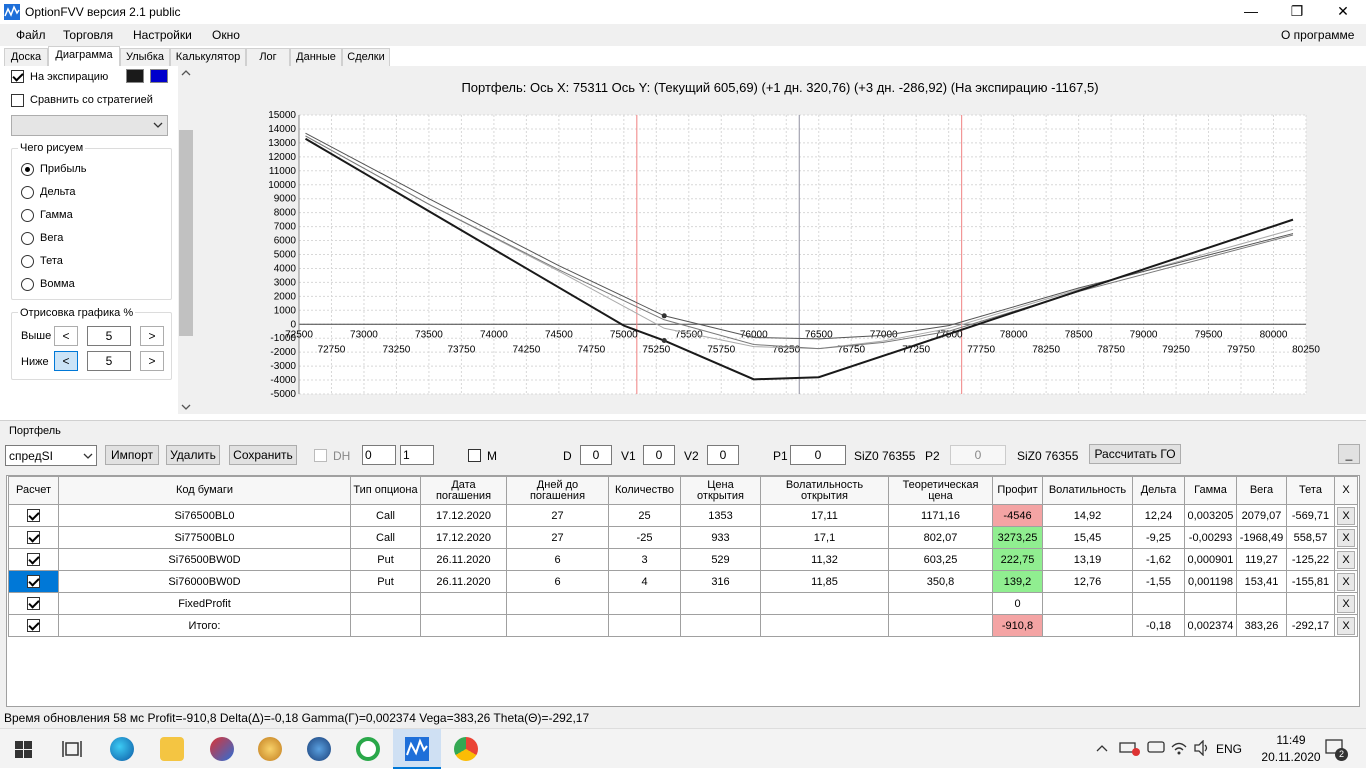 The width and height of the screenshot is (1366, 769). Describe the element at coordinates (1087, 490) in the screenshot. I see `column-header: Волатильность` at that location.